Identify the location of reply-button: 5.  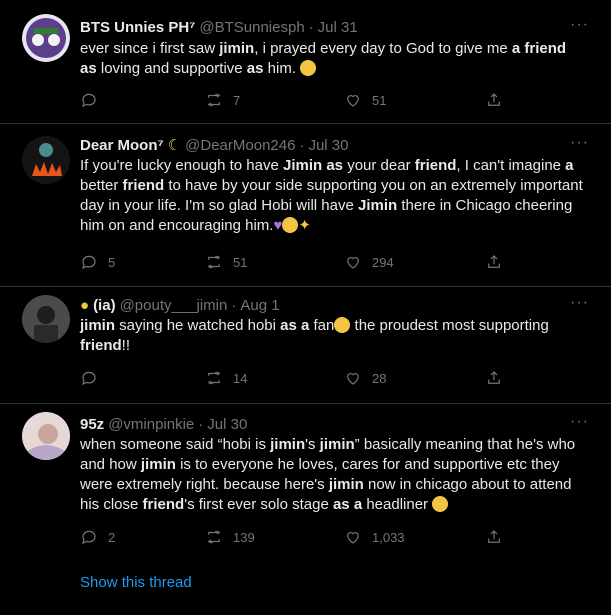
(97, 262).